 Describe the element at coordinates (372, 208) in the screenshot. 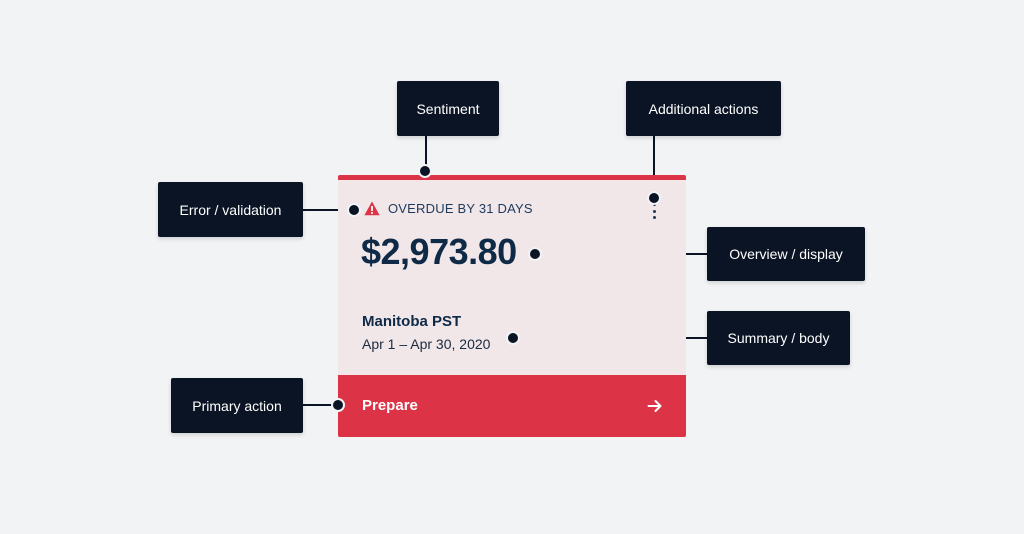

I see `warning-icon` at that location.